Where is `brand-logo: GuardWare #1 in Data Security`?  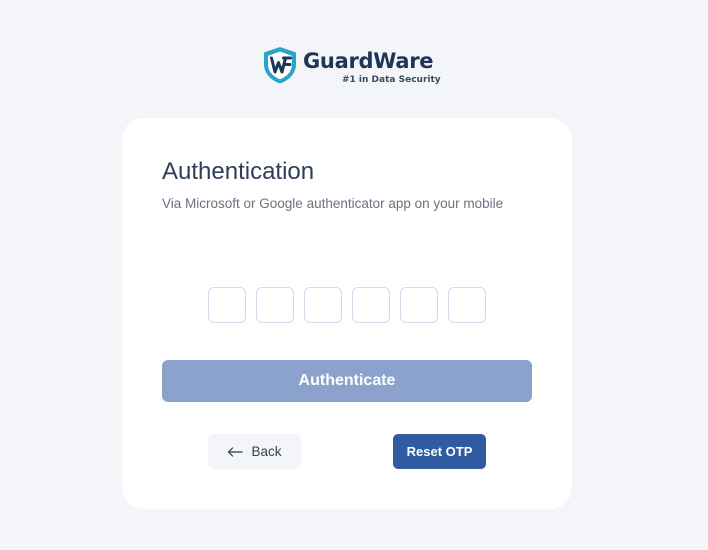 brand-logo: GuardWare #1 in Data Security is located at coordinates (351, 67).